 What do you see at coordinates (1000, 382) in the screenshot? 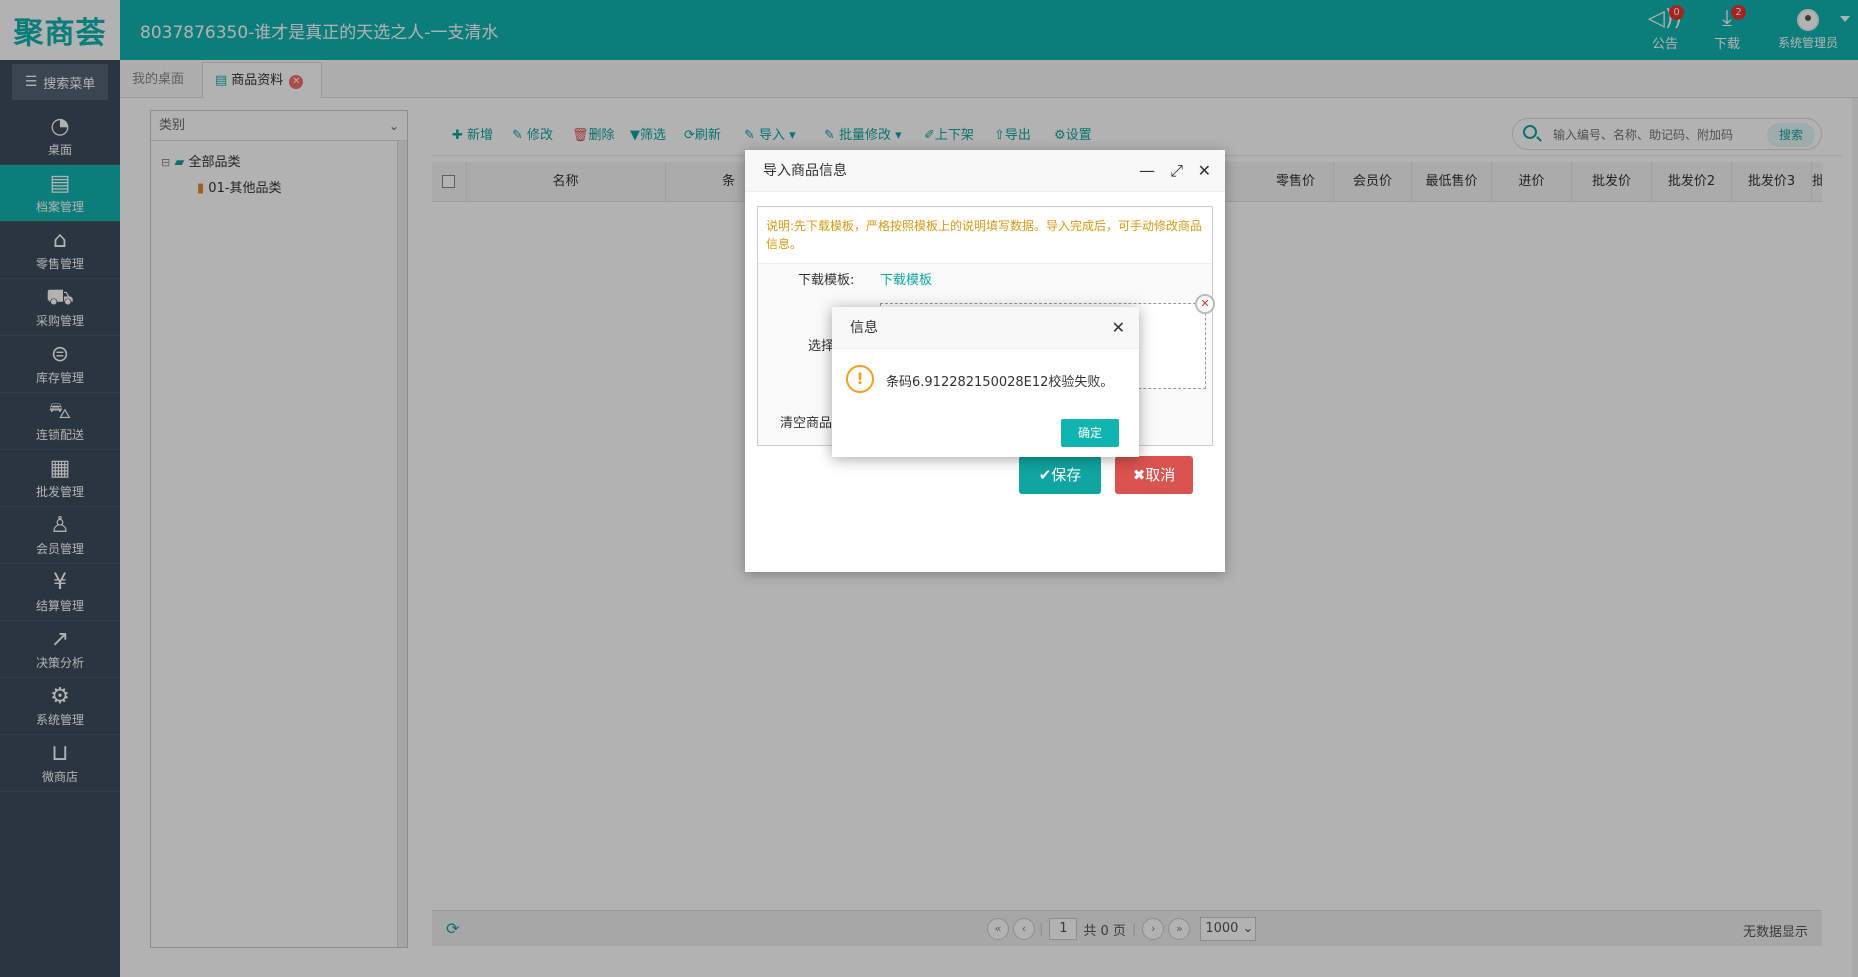
I see `info-message: 条码6.912282150028E12校验失败。` at bounding box center [1000, 382].